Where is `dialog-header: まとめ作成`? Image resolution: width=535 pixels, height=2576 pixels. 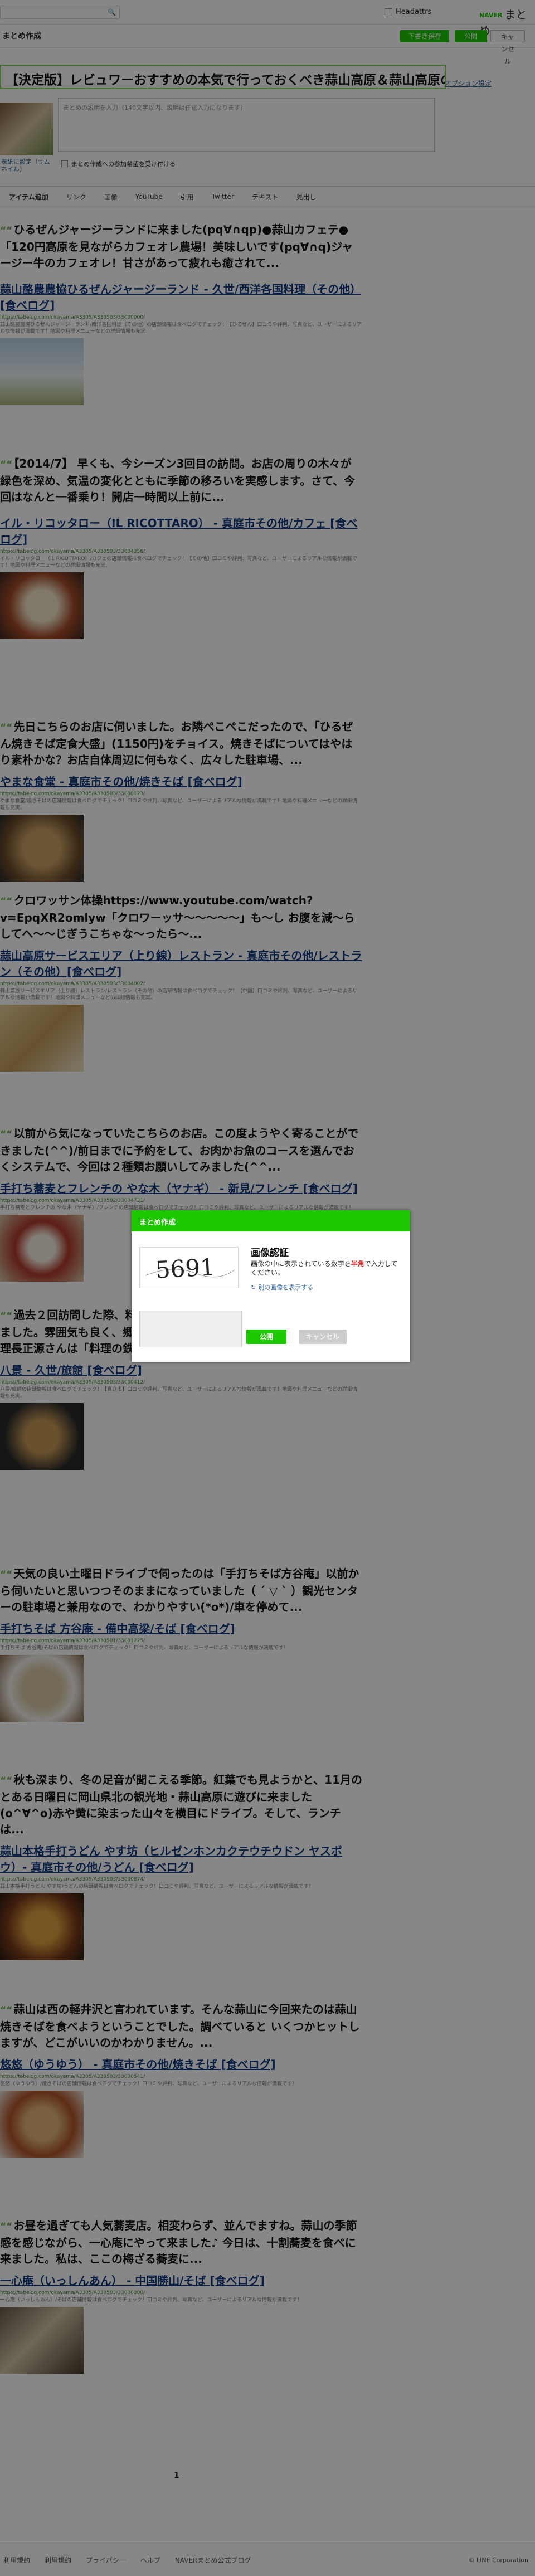 dialog-header: まとめ作成 is located at coordinates (271, 1221).